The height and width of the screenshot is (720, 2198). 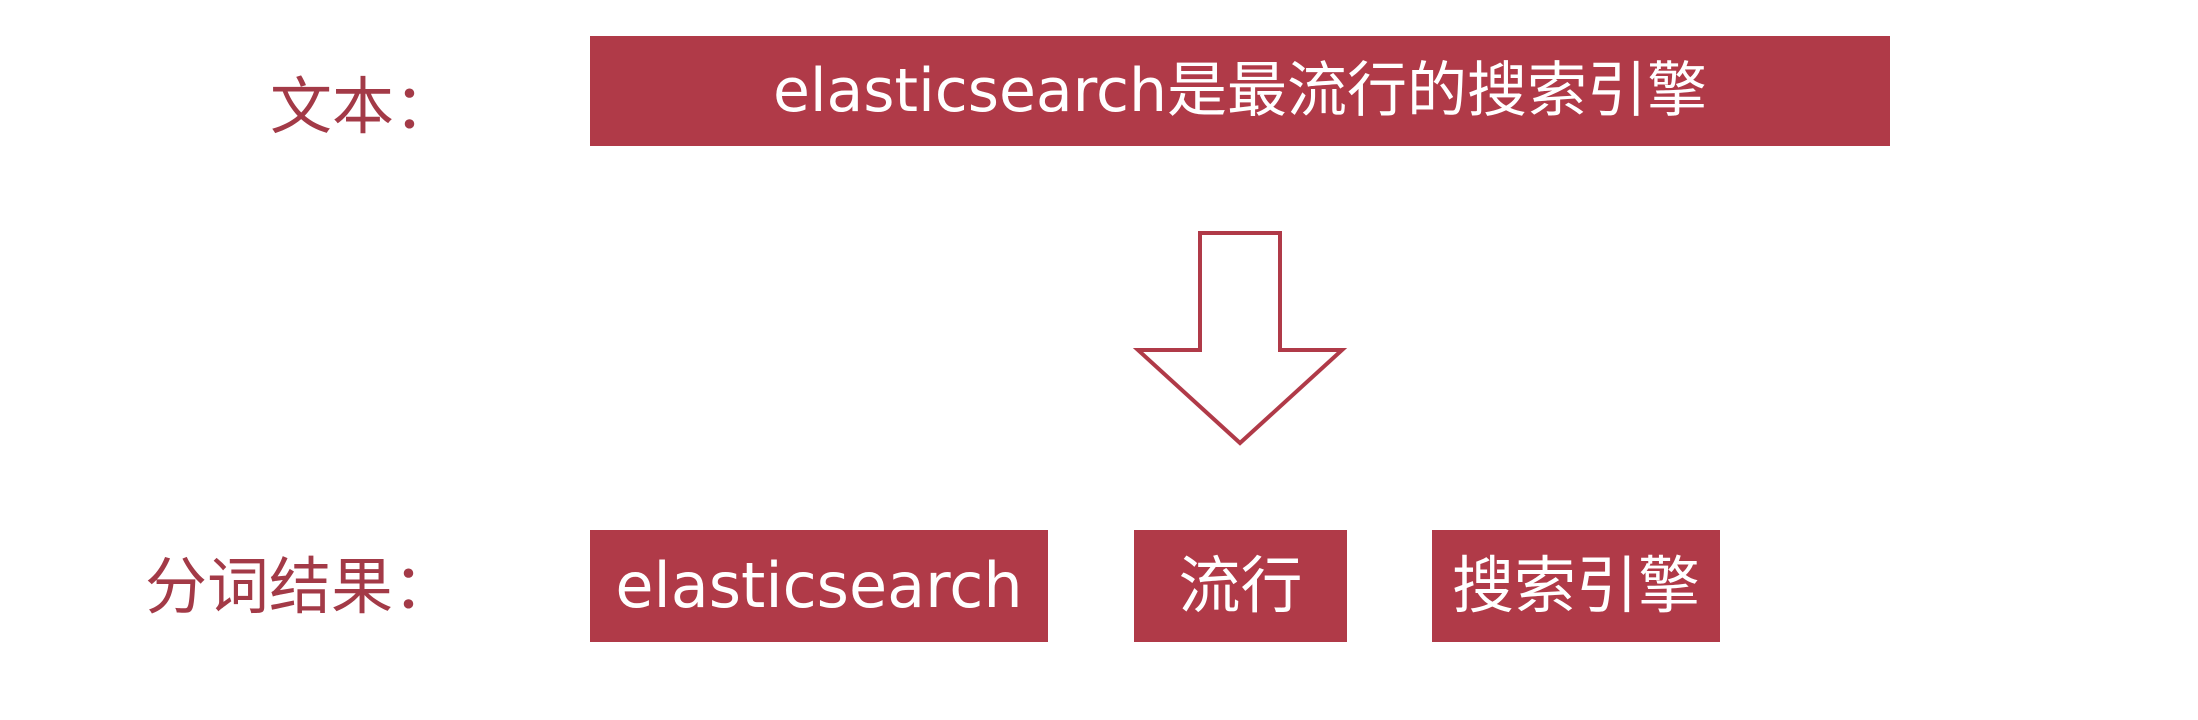 I want to click on input-text: elasticsearch是最流行的搜索引擎, so click(x=1240, y=91).